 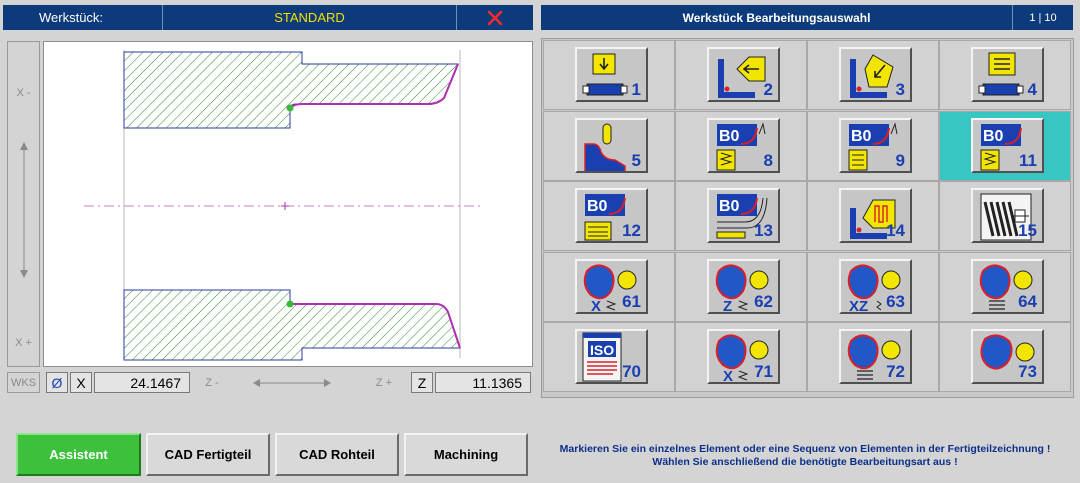 What do you see at coordinates (1007, 216) in the screenshot?
I see `operation-tile-15: 15` at bounding box center [1007, 216].